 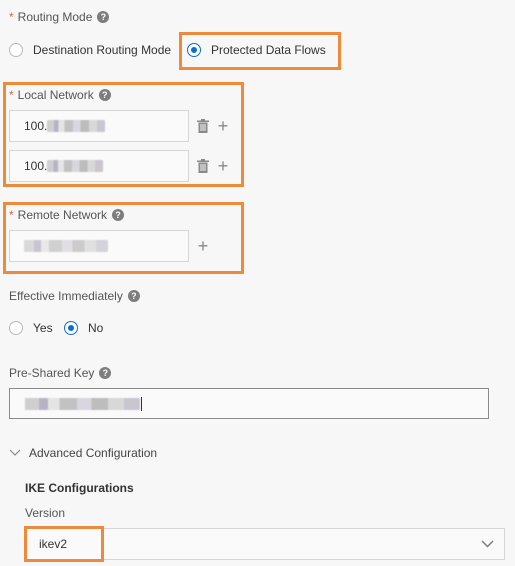 What do you see at coordinates (102, 50) in the screenshot?
I see `radio-destination-routing-mode-label: Destination Routing Mode` at bounding box center [102, 50].